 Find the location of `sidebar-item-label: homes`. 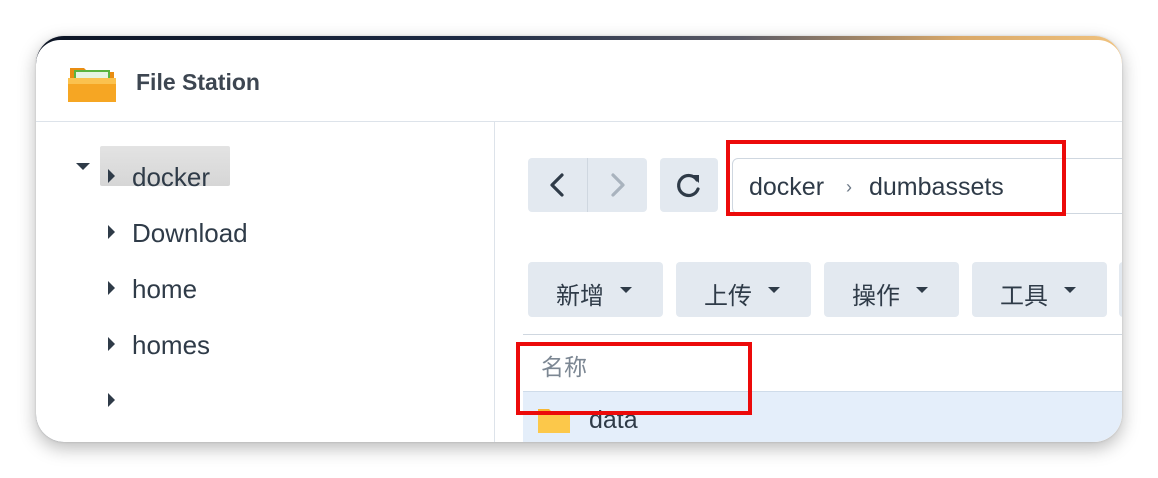

sidebar-item-label: homes is located at coordinates (171, 345).